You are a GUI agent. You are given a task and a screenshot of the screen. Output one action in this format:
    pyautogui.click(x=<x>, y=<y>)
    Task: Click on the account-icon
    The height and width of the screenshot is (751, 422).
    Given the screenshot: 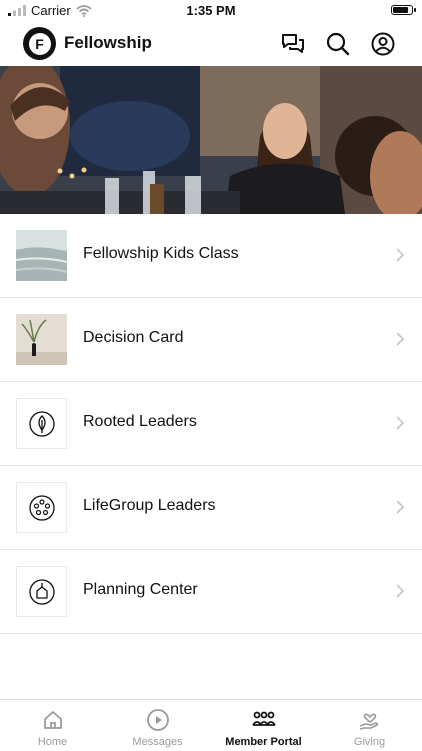 What is the action you would take?
    pyautogui.click(x=383, y=44)
    